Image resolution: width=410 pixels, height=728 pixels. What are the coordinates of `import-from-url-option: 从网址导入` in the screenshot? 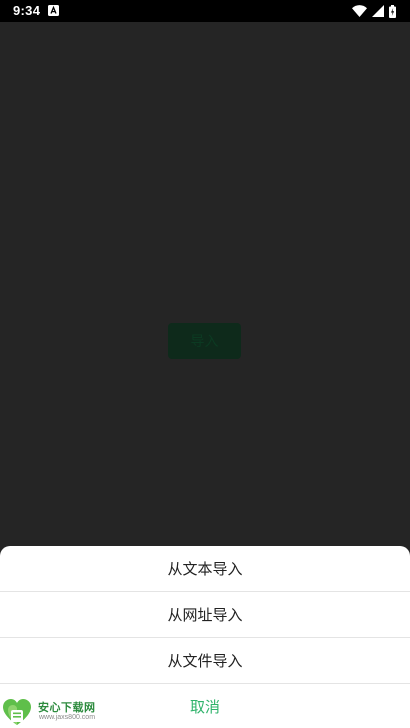 It's located at (205, 615).